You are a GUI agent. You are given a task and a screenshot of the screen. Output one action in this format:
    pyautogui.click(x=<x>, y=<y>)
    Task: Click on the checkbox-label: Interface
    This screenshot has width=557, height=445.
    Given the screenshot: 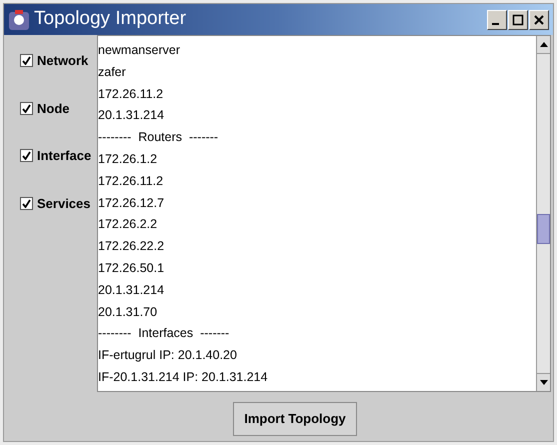 What is the action you would take?
    pyautogui.click(x=64, y=156)
    